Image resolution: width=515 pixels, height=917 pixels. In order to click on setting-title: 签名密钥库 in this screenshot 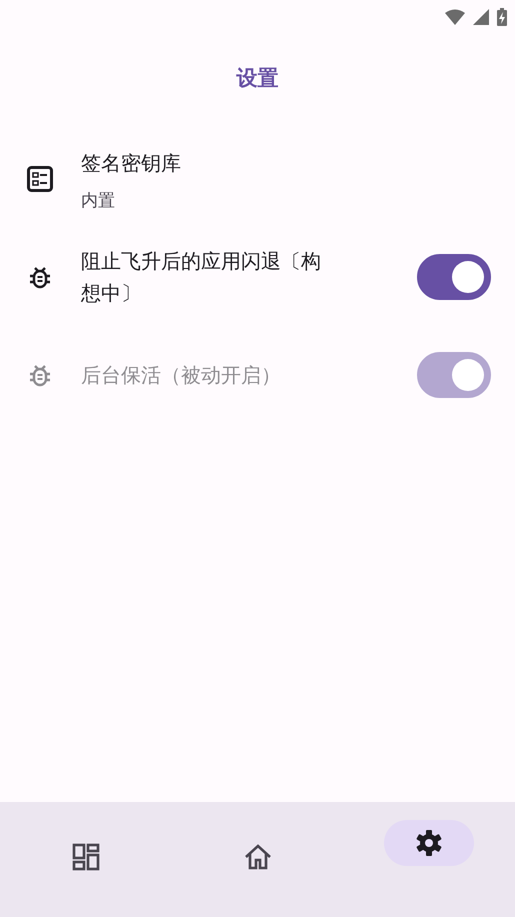, I will do `click(131, 163)`.